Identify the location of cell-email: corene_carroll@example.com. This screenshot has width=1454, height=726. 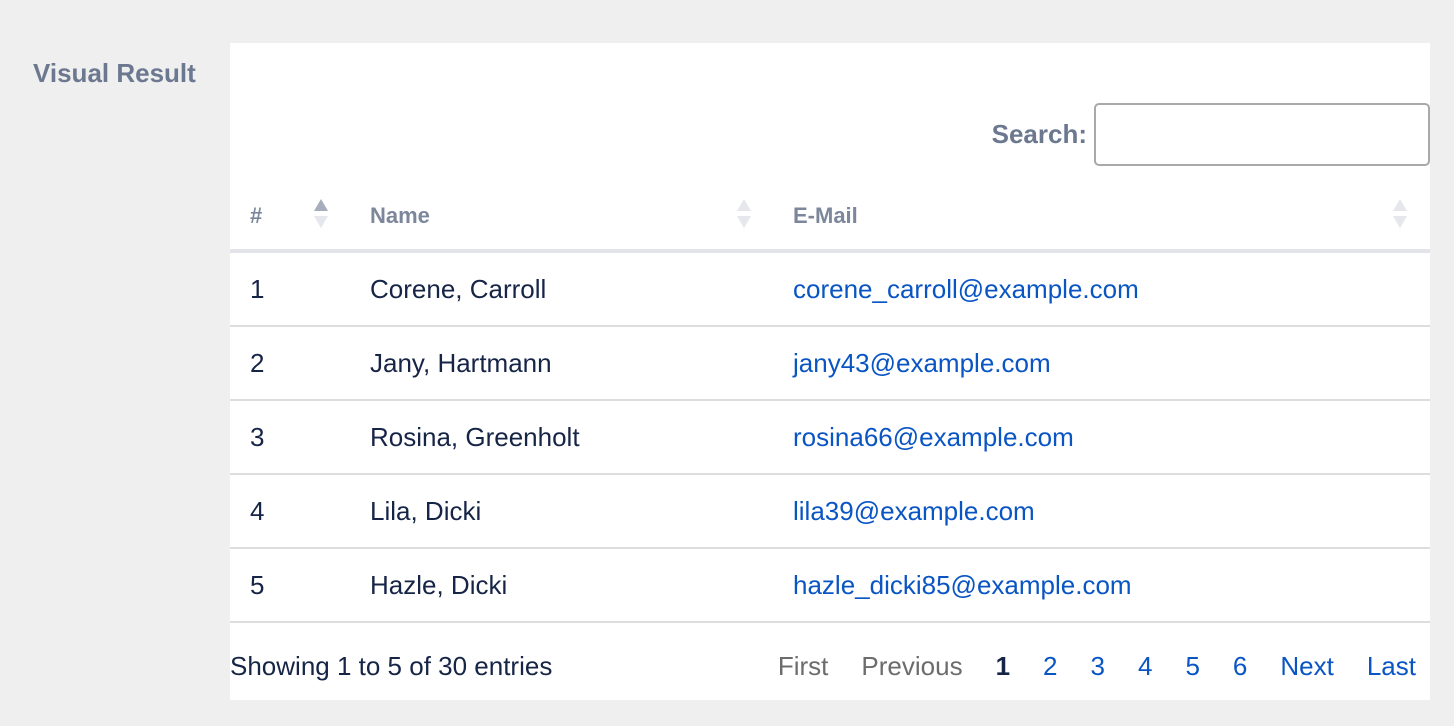
(1111, 289).